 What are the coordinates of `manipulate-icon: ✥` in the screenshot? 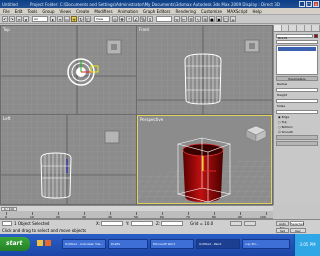 It's located at (122, 19).